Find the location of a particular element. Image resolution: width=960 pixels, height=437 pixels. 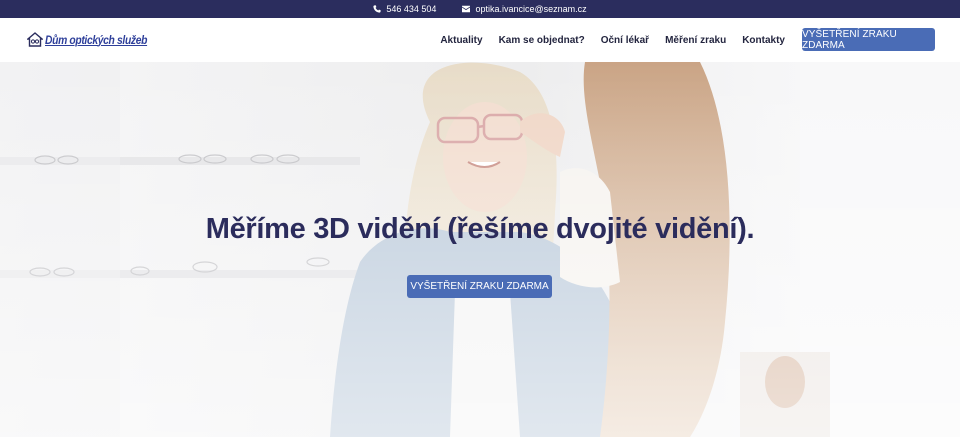

site-logo: Dům optických služeb is located at coordinates (95, 39).